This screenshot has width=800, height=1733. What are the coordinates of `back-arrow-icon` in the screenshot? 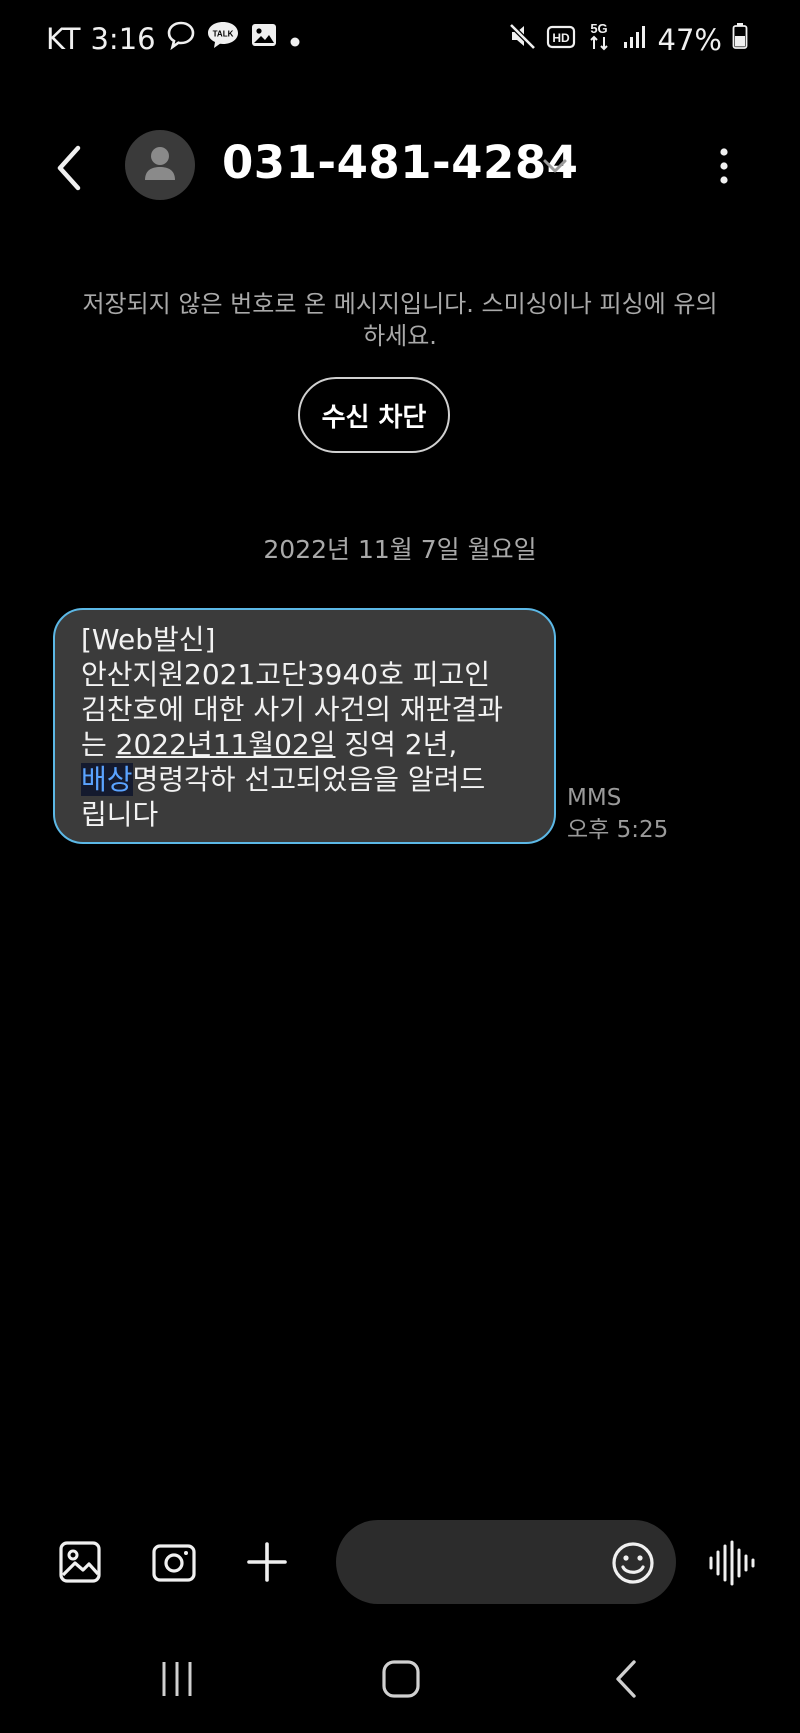 It's located at (69, 168).